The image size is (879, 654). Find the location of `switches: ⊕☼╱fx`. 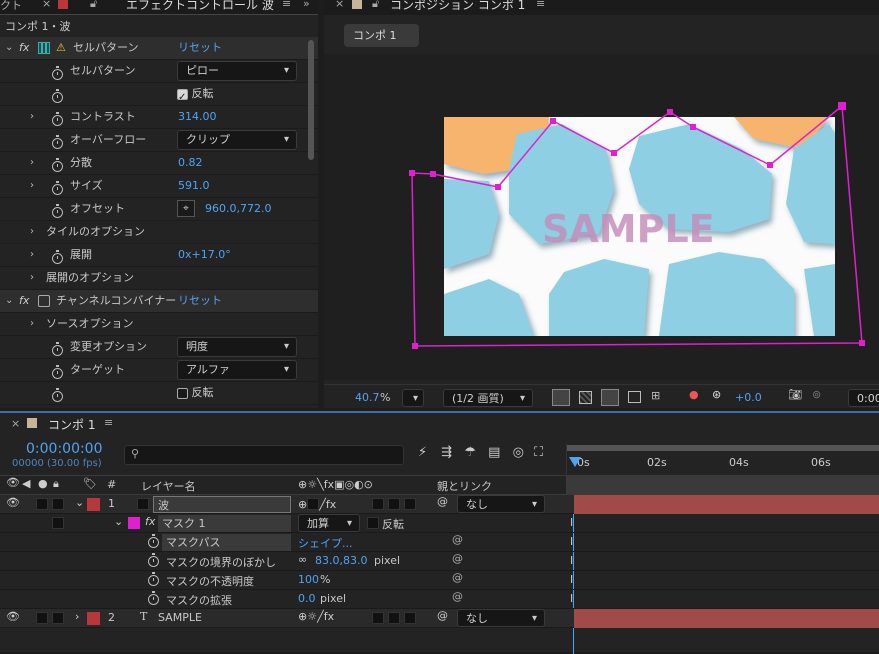

switches: ⊕☼╱fx is located at coordinates (316, 616).